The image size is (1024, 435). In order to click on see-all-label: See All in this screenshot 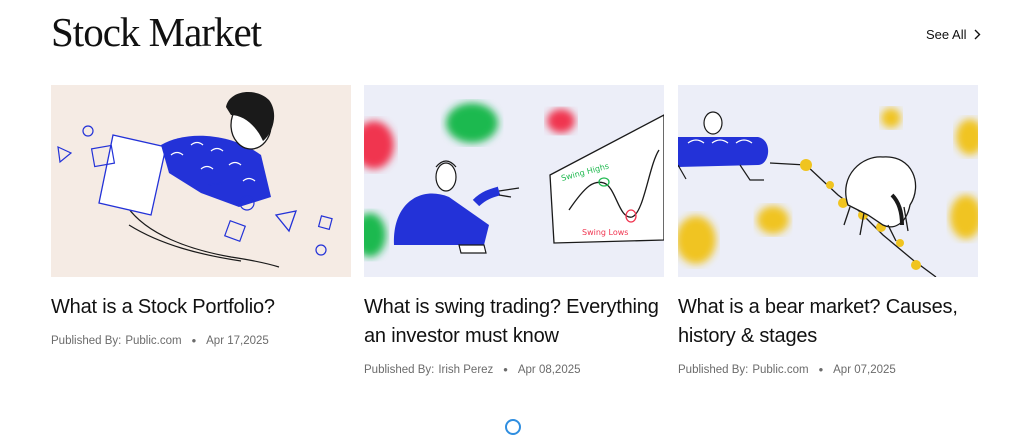, I will do `click(946, 34)`.